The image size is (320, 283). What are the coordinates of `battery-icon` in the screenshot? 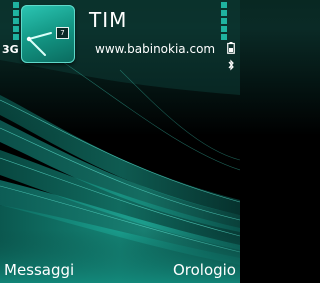 It's located at (231, 48).